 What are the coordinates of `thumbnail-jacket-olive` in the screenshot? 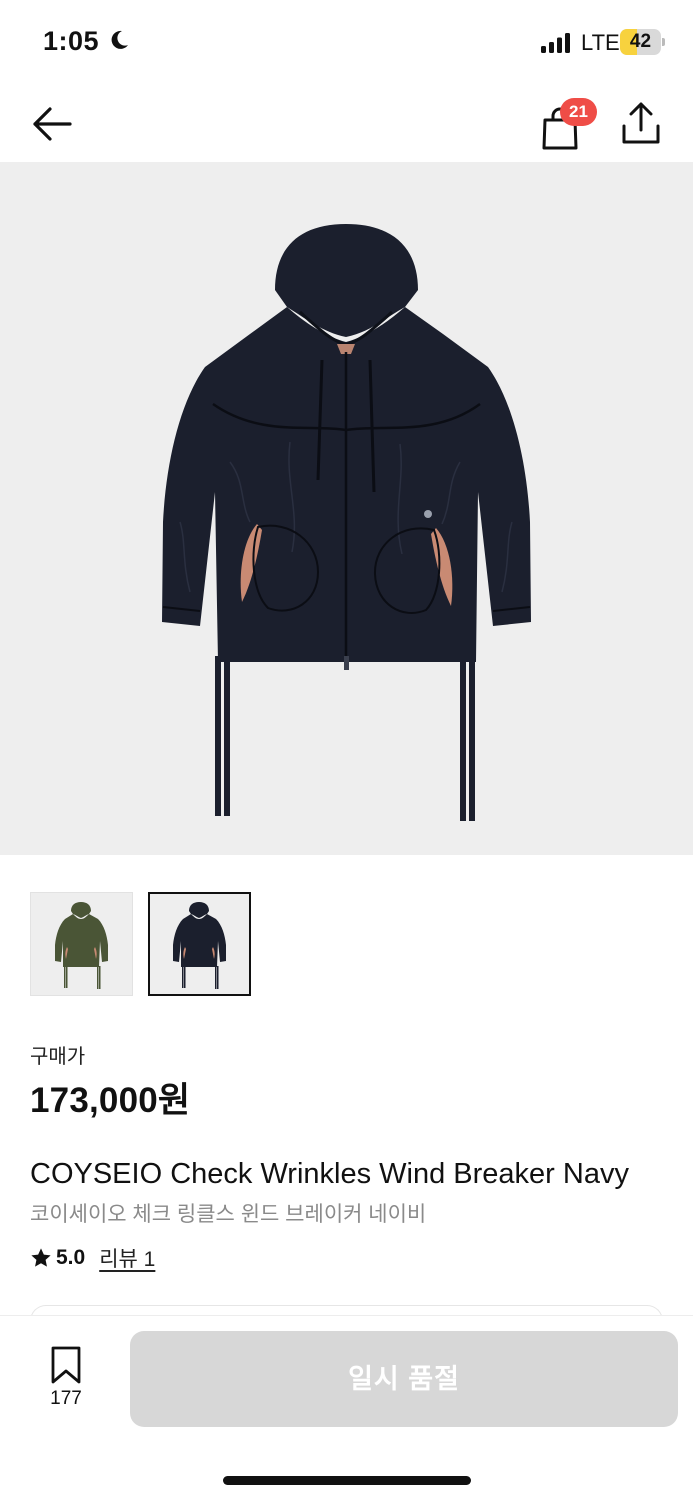 It's located at (81, 945).